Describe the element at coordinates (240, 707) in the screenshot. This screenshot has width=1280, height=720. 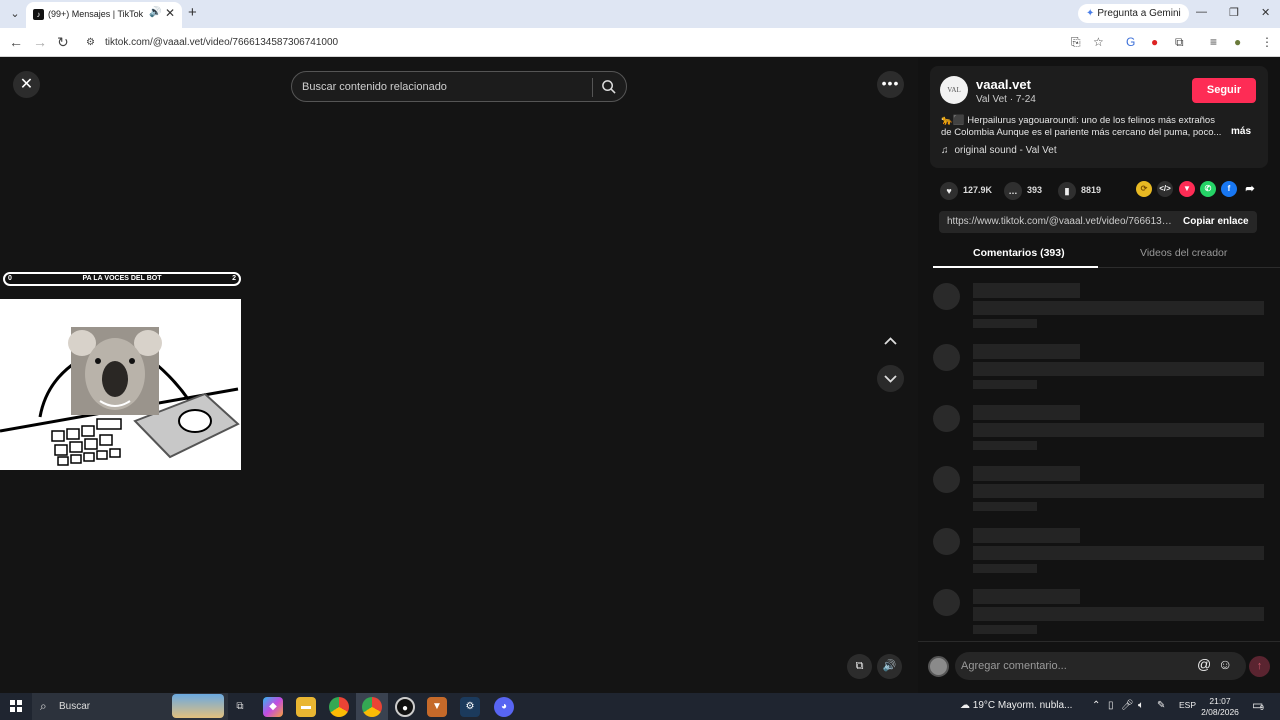
I see `task-view-icon: ⧉` at that location.